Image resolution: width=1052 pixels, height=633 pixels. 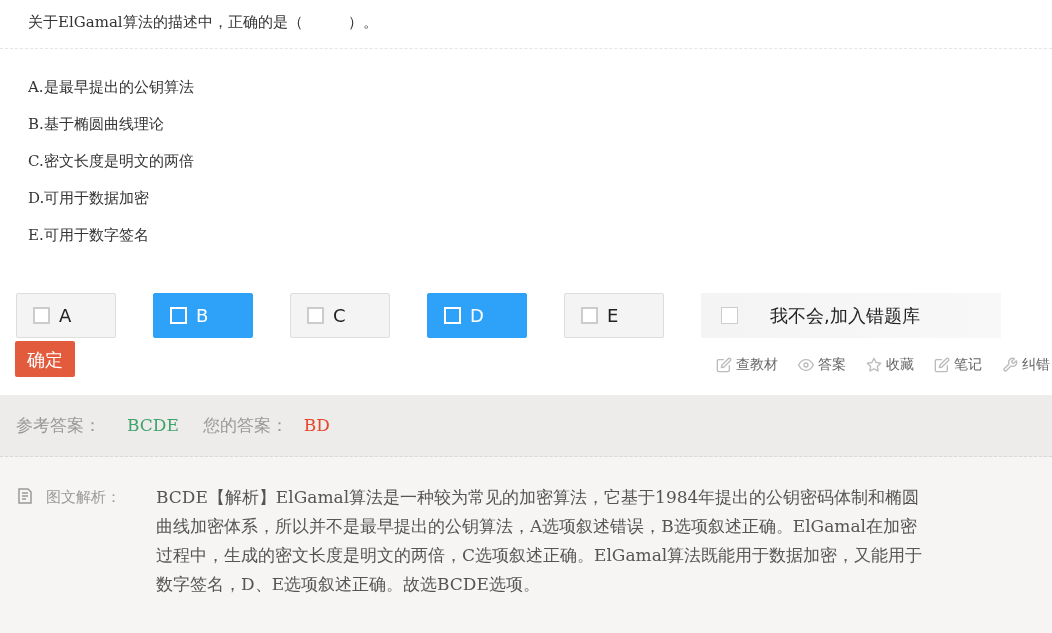 I want to click on user-answer: BD, so click(x=316, y=425).